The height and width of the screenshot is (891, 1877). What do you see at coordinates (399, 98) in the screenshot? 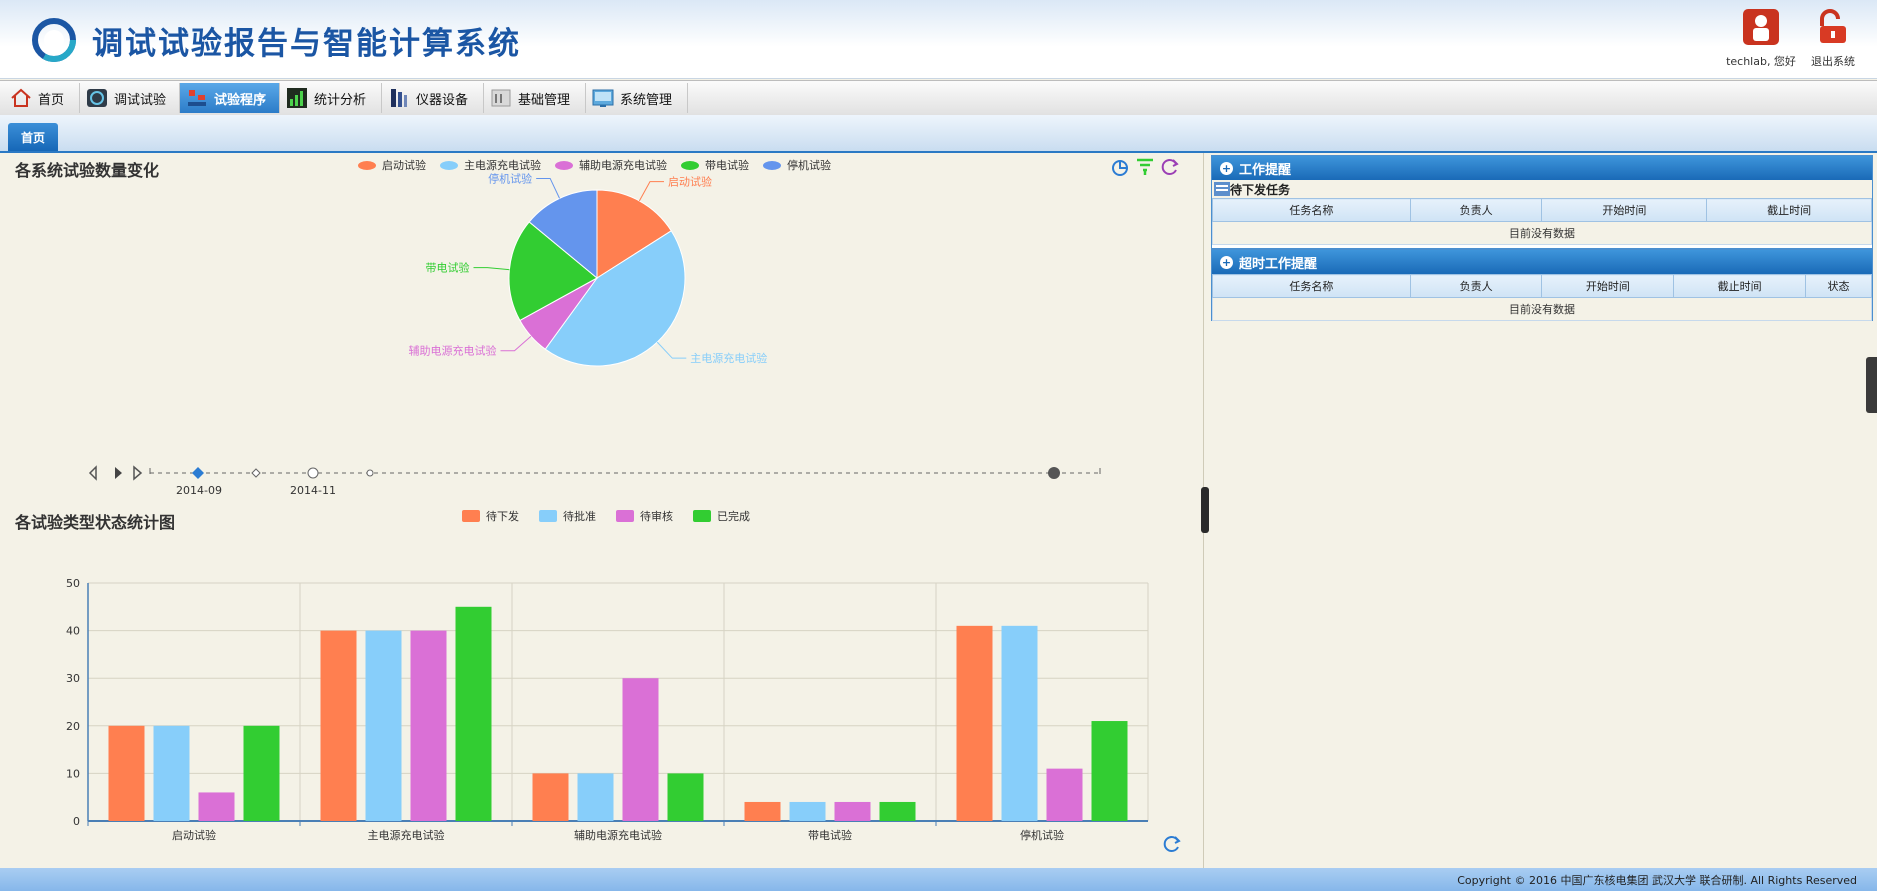
I see `instrument-icon` at bounding box center [399, 98].